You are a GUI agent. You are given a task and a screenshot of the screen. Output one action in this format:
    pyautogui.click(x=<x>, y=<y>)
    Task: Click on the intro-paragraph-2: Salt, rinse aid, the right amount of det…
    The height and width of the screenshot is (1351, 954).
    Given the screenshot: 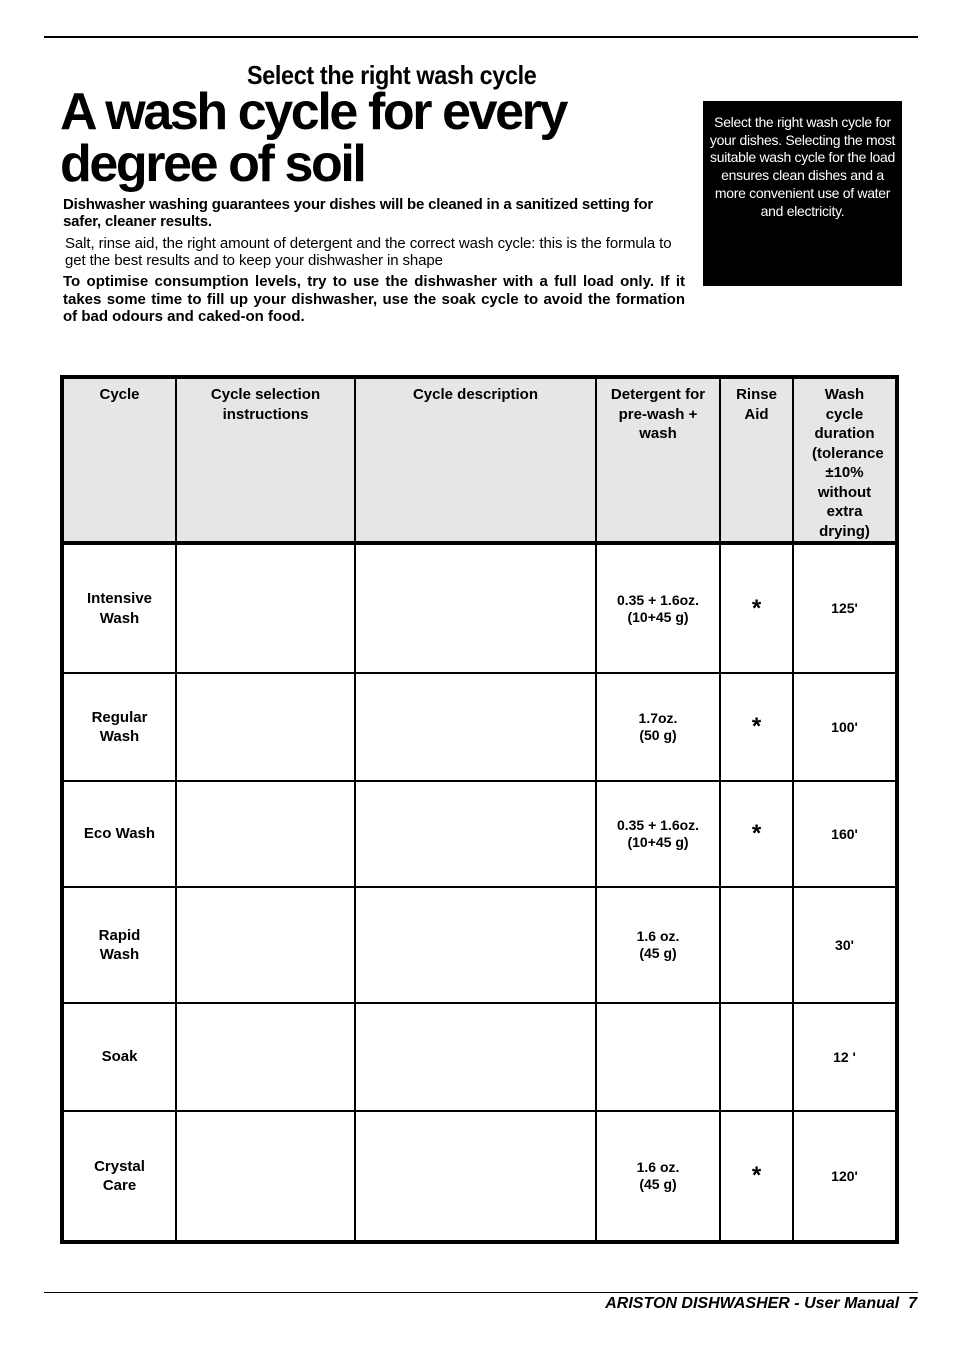 What is the action you would take?
    pyautogui.click(x=368, y=252)
    